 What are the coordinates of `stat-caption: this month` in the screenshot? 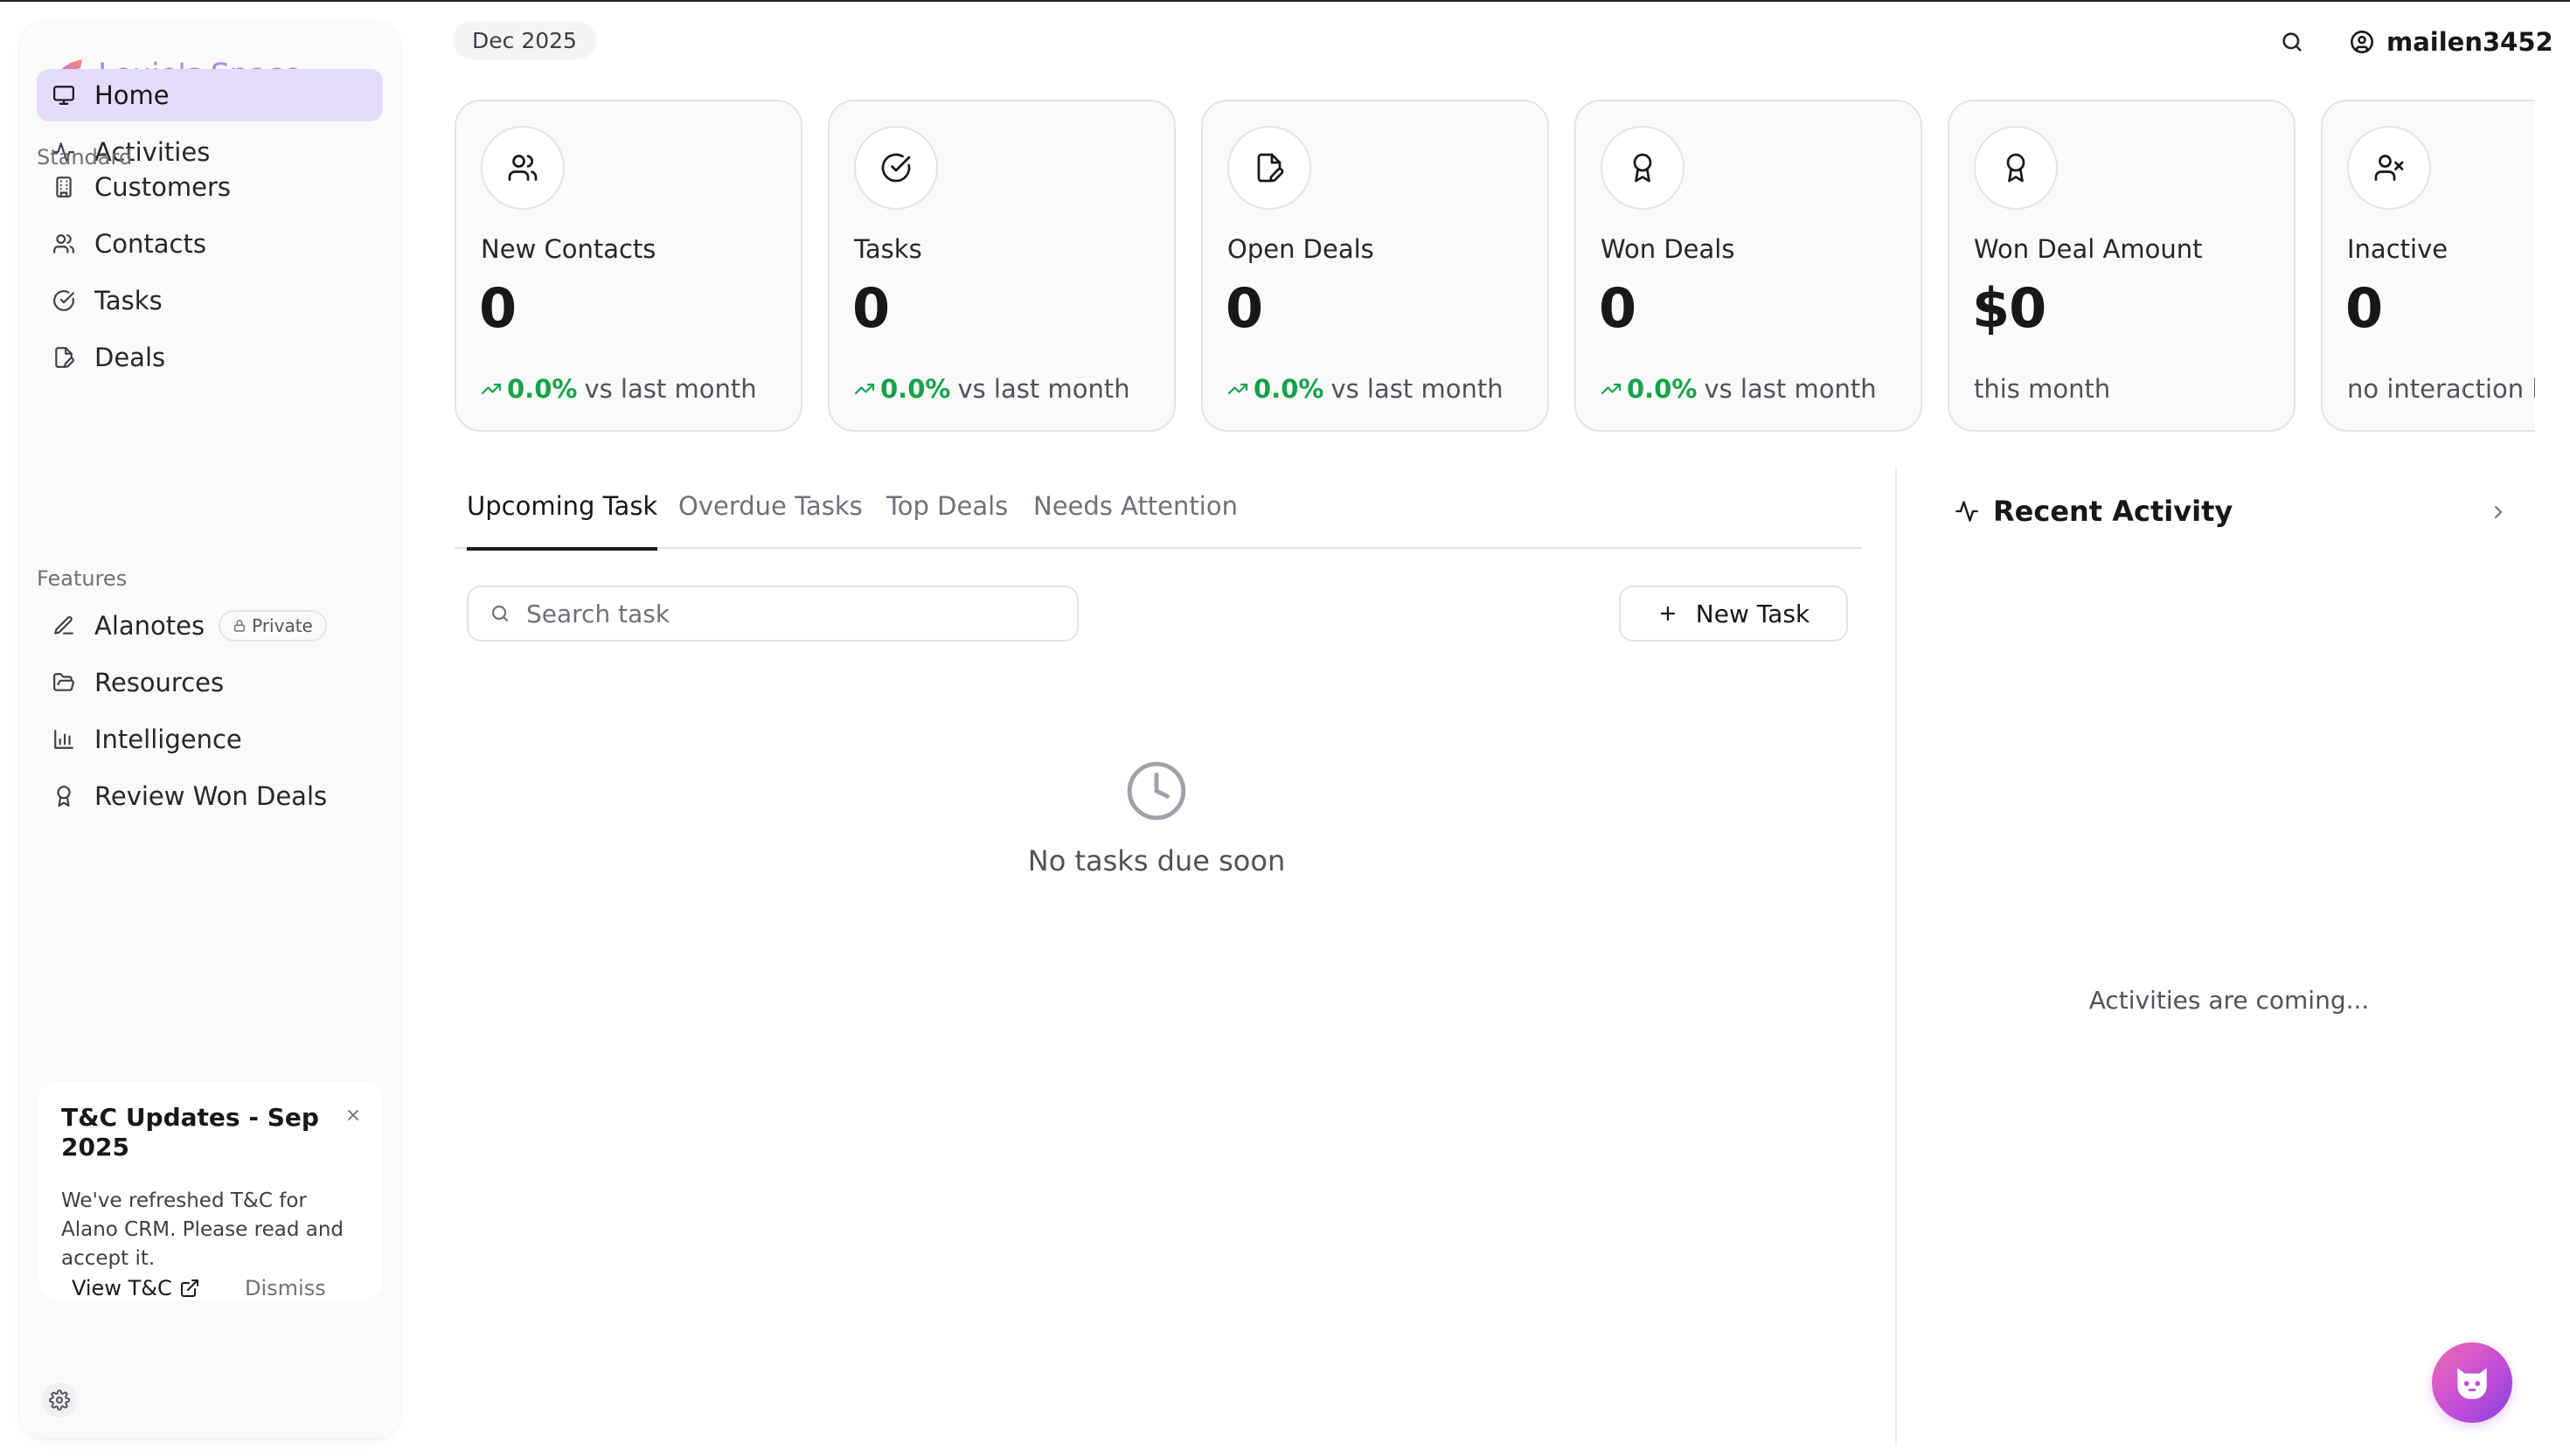 It's located at (2042, 389).